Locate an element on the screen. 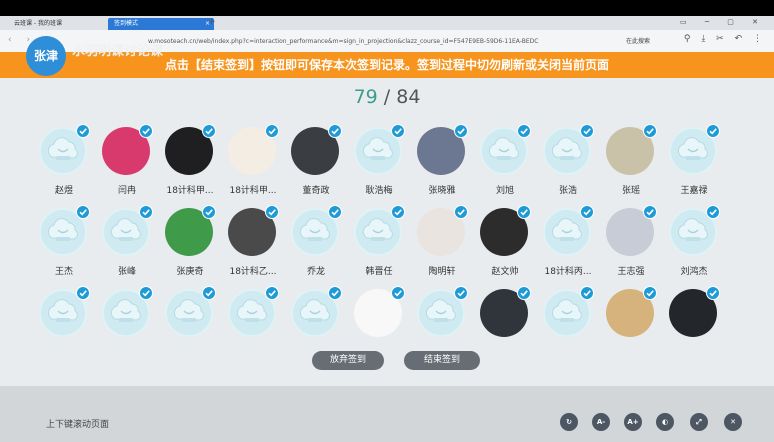  search-box: 在此搜索 is located at coordinates (638, 40).